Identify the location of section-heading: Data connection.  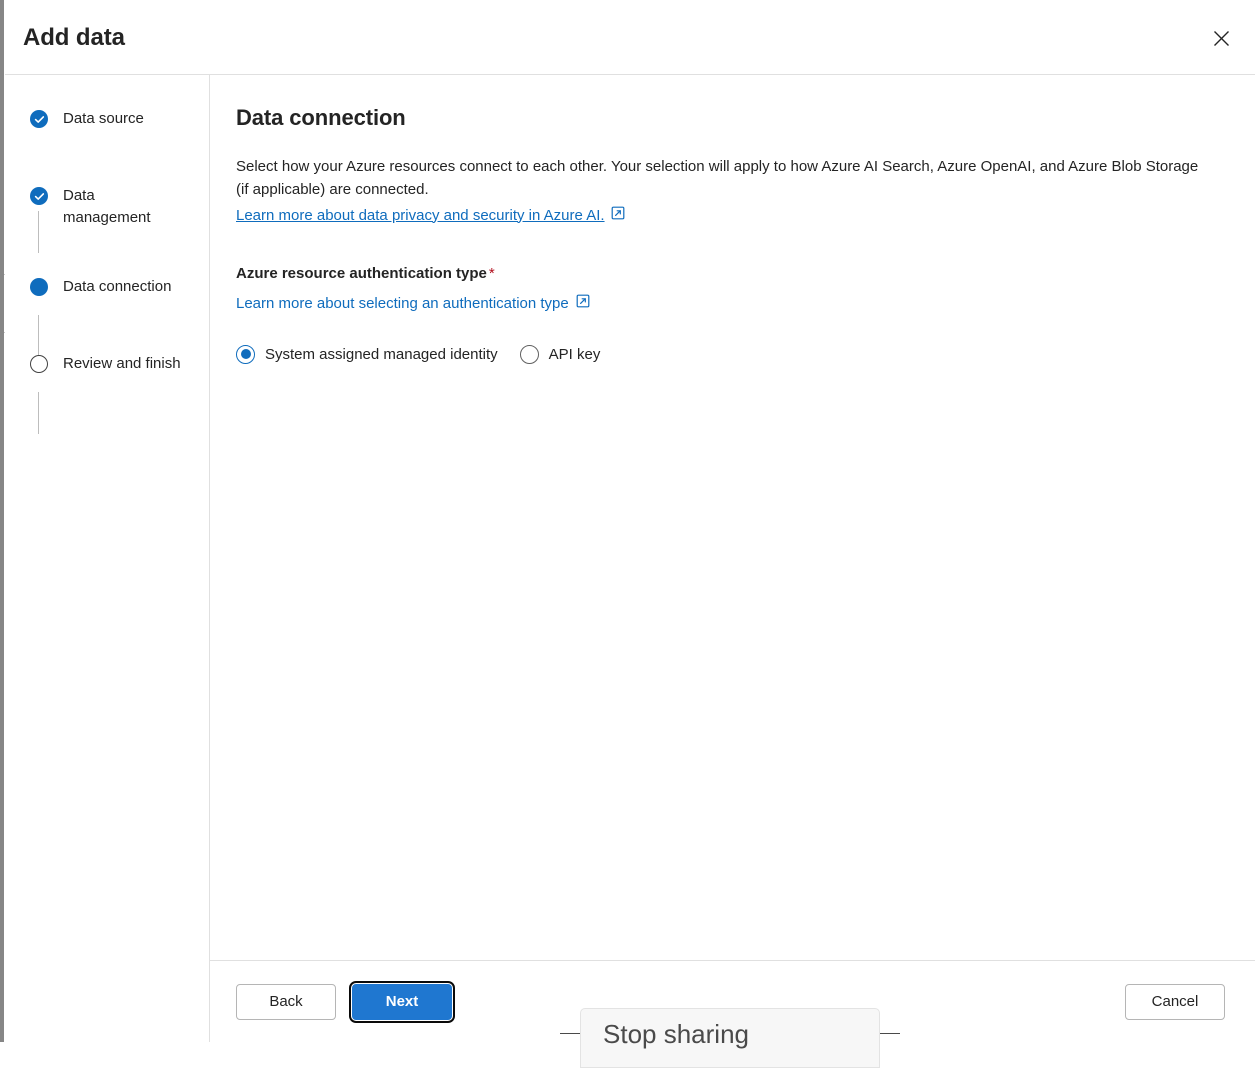
(321, 117).